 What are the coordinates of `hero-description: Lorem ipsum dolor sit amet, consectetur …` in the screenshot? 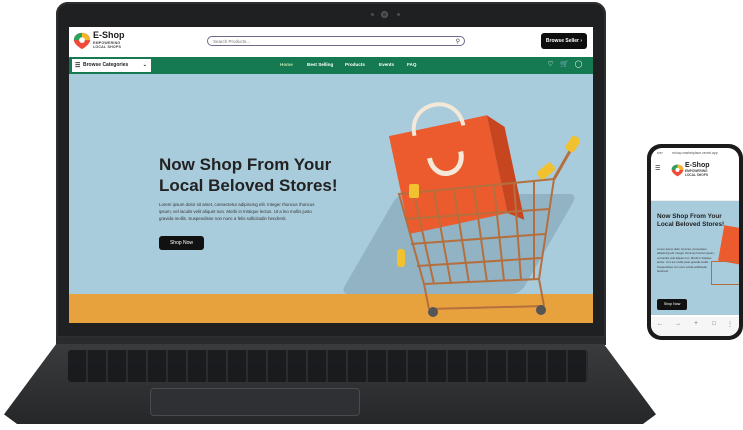 It's located at (237, 211).